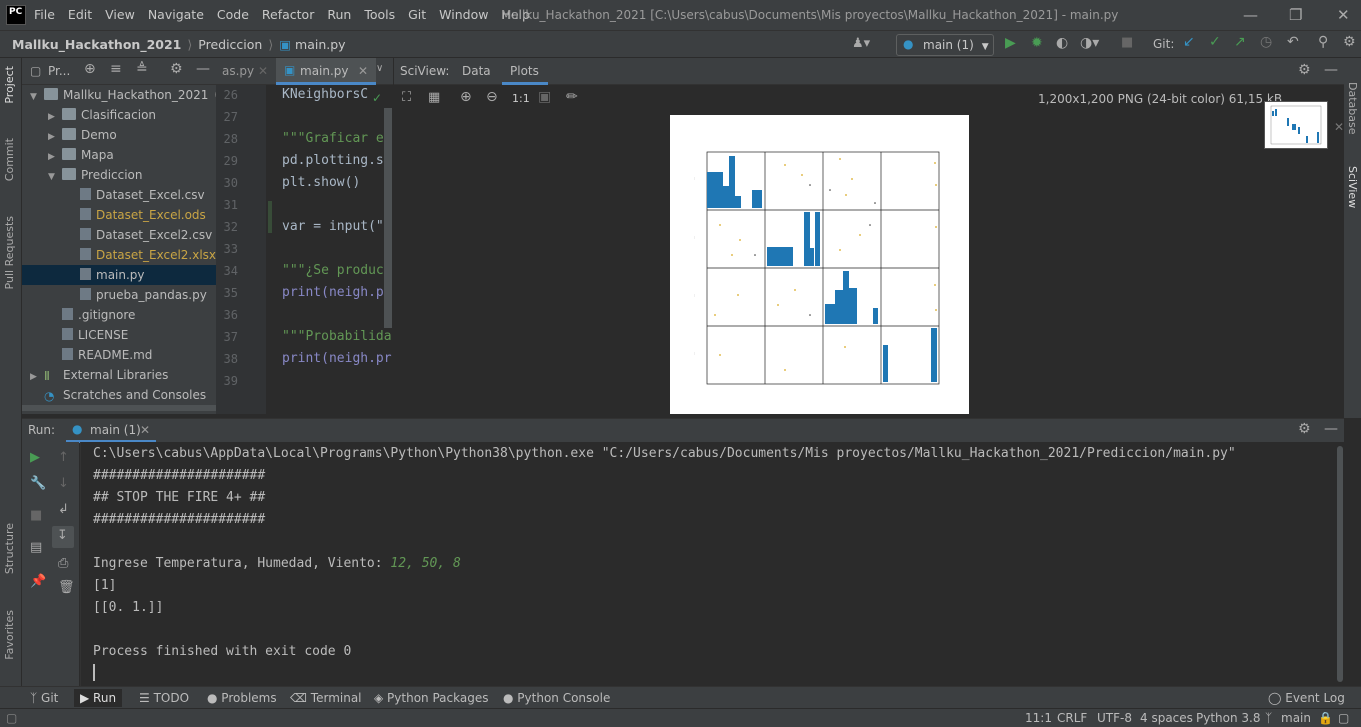 Image resolution: width=1361 pixels, height=727 pixels. I want to click on menu-code: Code, so click(233, 14).